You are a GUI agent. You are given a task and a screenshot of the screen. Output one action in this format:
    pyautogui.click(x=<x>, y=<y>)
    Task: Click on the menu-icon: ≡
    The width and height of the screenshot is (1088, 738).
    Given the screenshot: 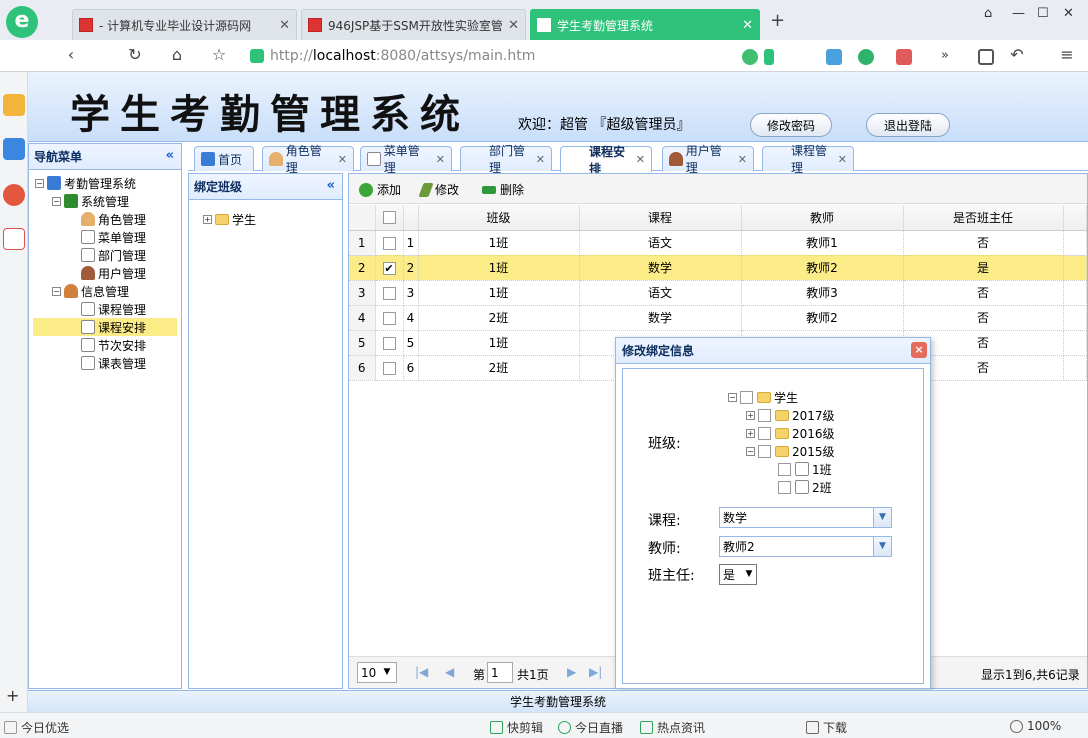 What is the action you would take?
    pyautogui.click(x=1067, y=54)
    